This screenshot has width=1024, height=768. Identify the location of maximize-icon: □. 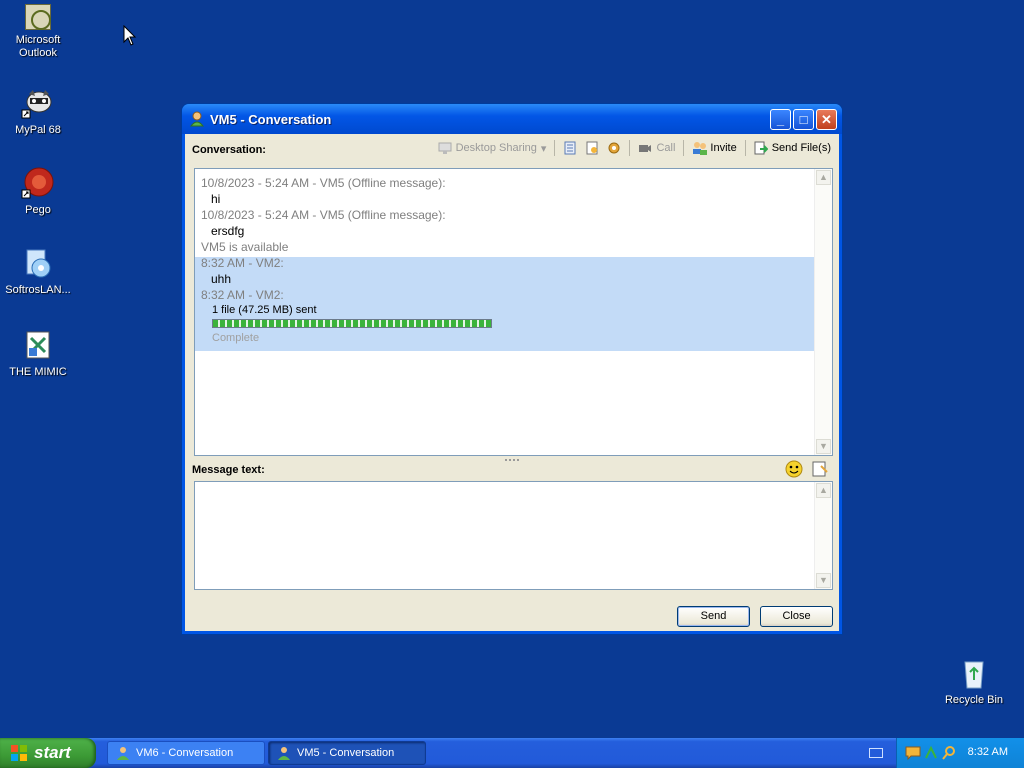
(803, 119).